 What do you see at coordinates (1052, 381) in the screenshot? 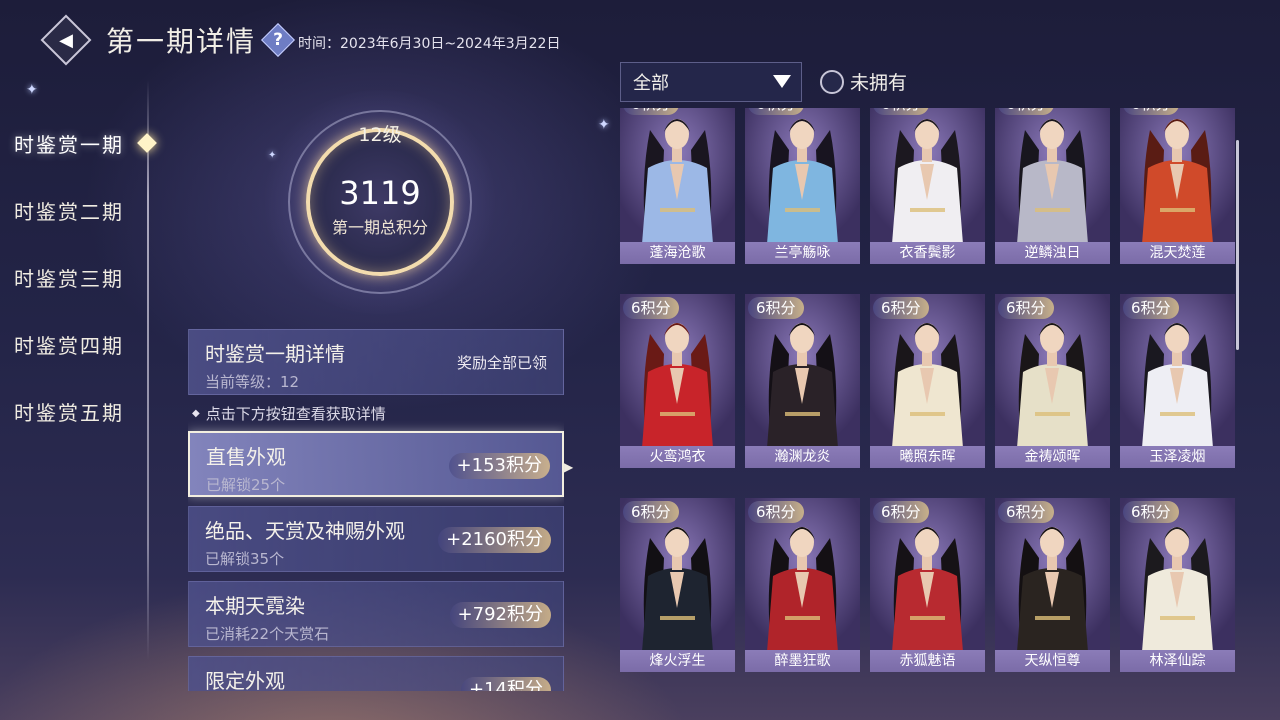
I see `outfit-tile: 6积分金祷颂晖` at bounding box center [1052, 381].